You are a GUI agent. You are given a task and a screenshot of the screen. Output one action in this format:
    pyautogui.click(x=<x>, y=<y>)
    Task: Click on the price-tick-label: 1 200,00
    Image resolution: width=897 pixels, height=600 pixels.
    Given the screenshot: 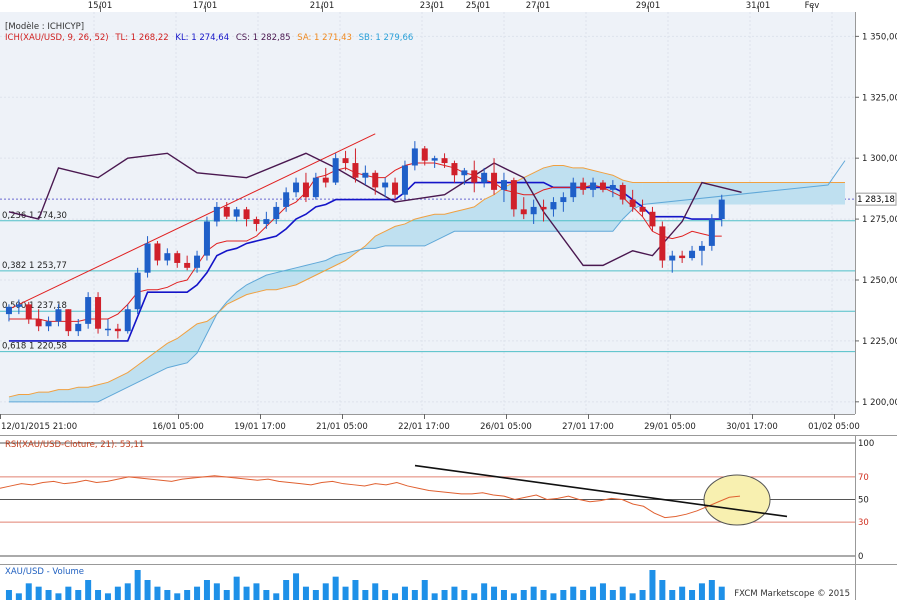 What is the action you would take?
    pyautogui.click(x=879, y=403)
    